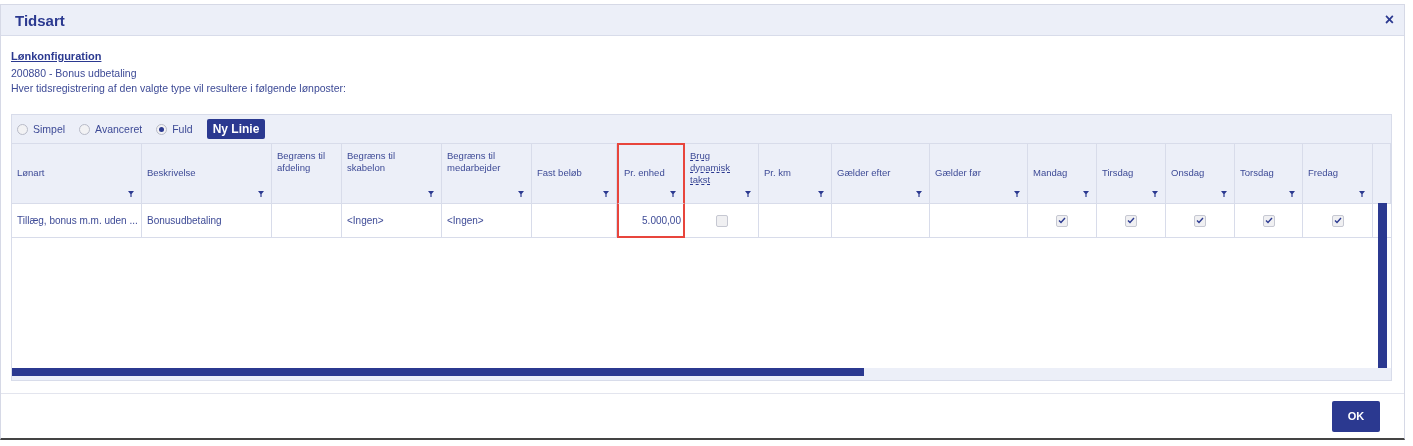 Image resolution: width=1413 pixels, height=446 pixels. Describe the element at coordinates (392, 173) in the screenshot. I see `column-header: Begræns til skabelon` at that location.